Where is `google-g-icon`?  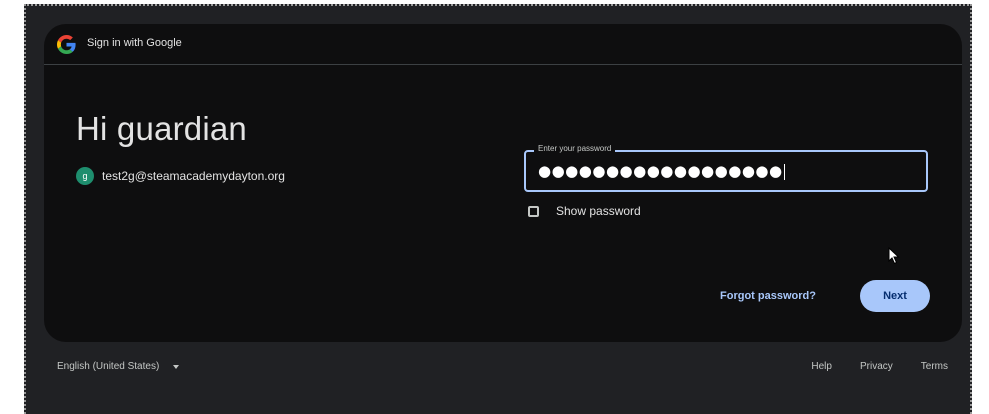 google-g-icon is located at coordinates (66, 44).